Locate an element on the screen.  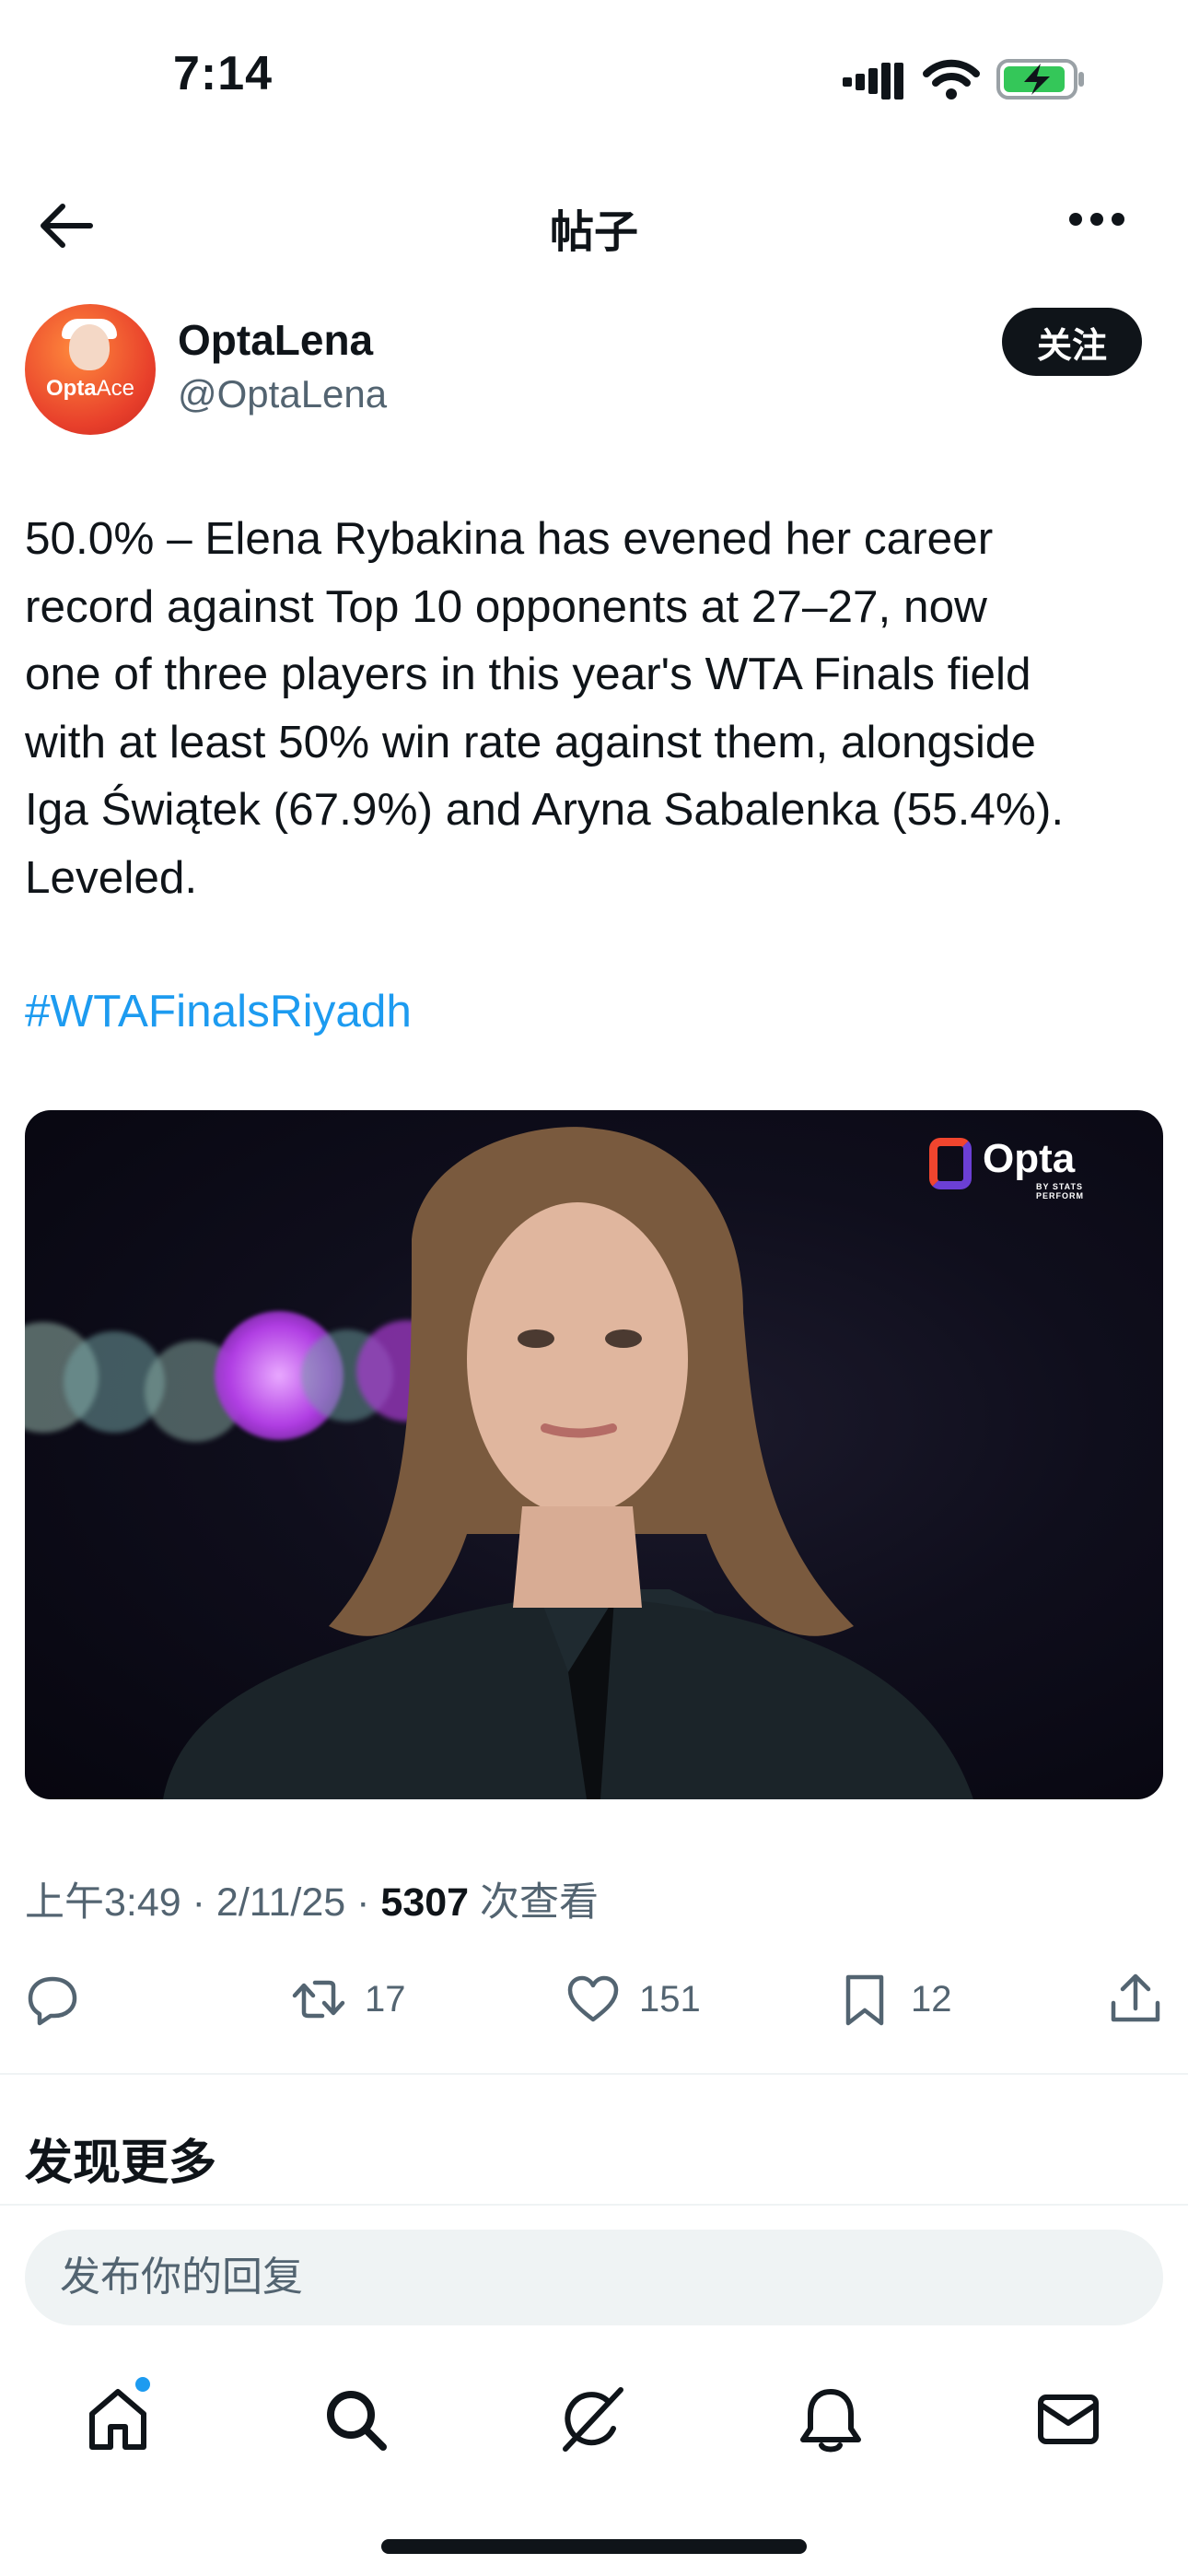
home-icon is located at coordinates (117, 2419).